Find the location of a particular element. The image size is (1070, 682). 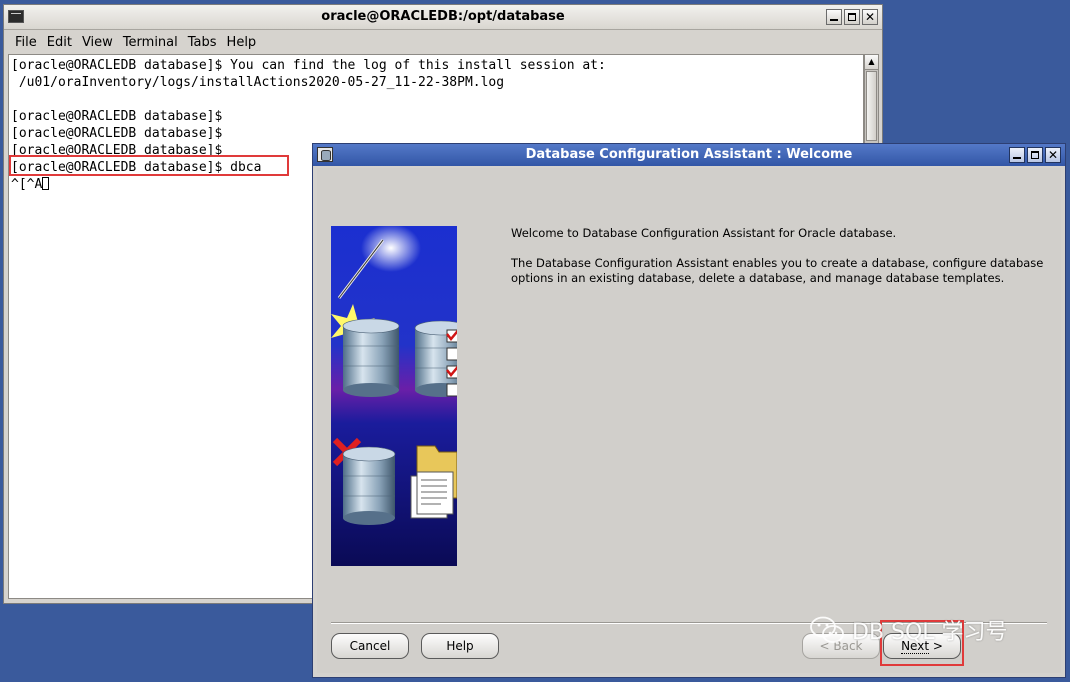

cancel-button: Cancel is located at coordinates (370, 646).